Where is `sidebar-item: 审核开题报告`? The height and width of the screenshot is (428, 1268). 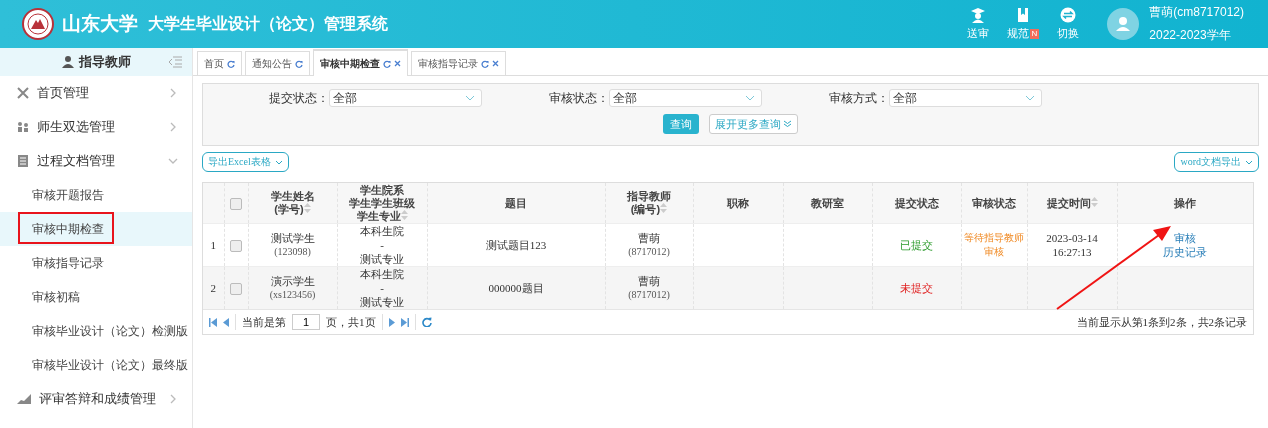 sidebar-item: 审核开题报告 is located at coordinates (96, 195).